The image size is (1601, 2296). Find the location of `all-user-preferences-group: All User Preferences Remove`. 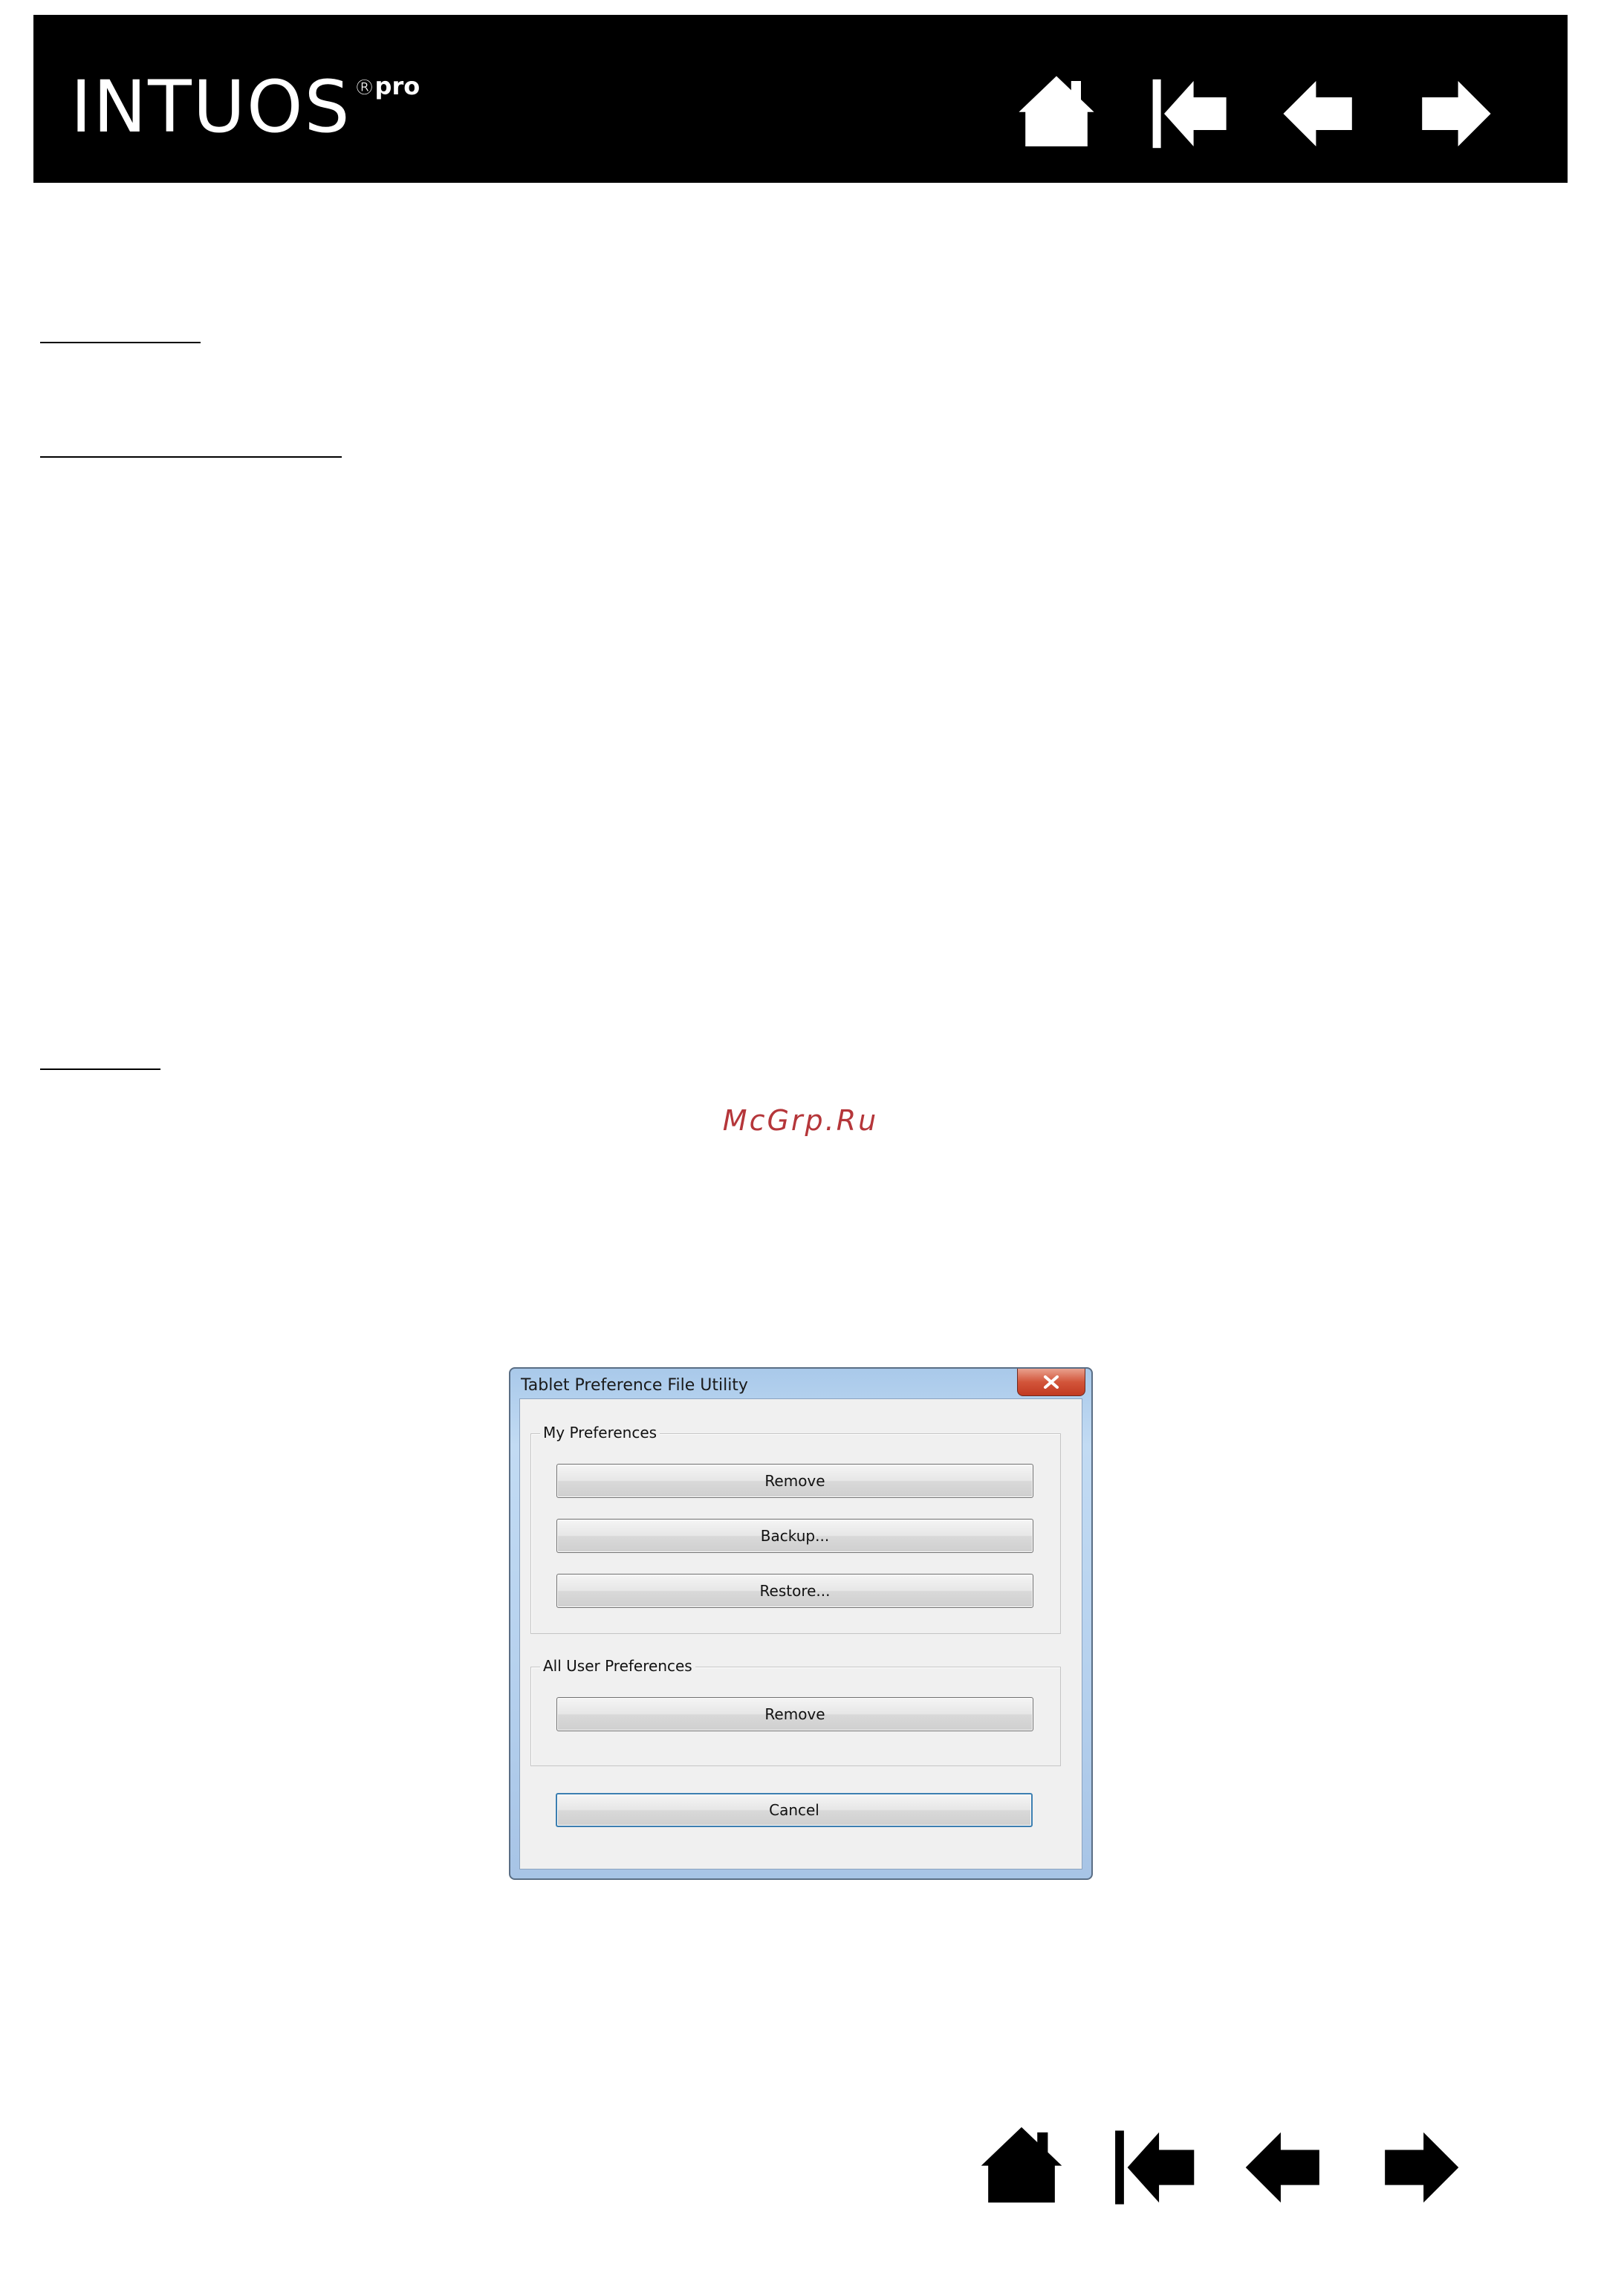

all-user-preferences-group: All User Preferences Remove is located at coordinates (795, 1711).